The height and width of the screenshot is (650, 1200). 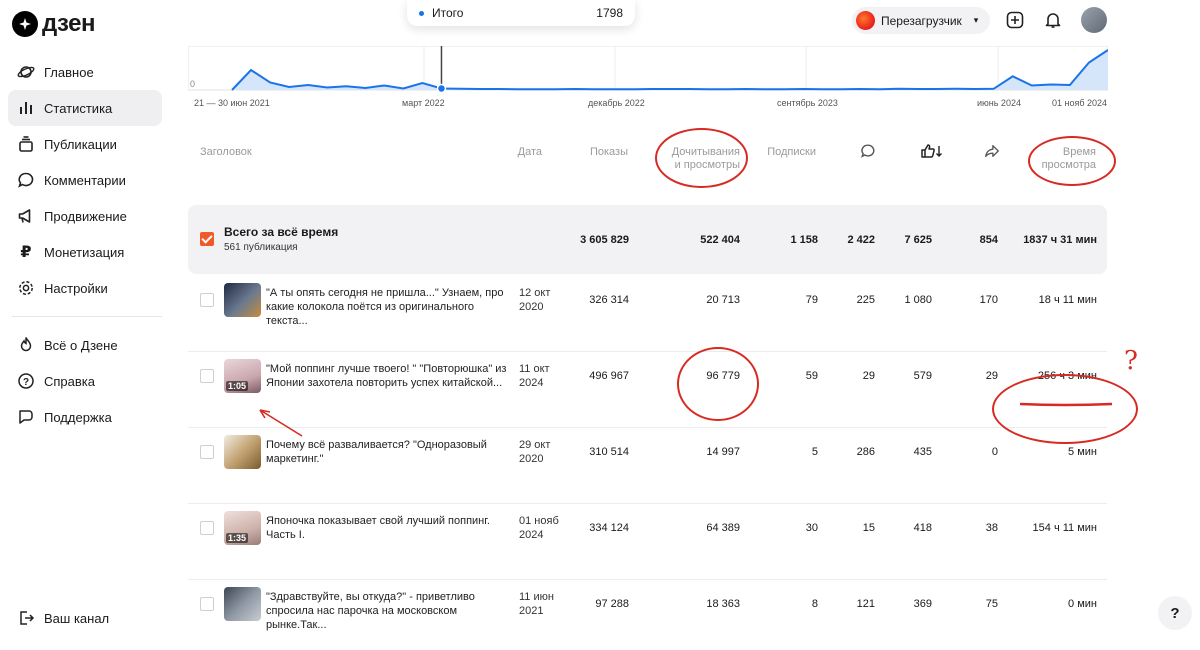 I want to click on x-tick-label: 21 — 30 июн 2021, so click(x=232, y=103).